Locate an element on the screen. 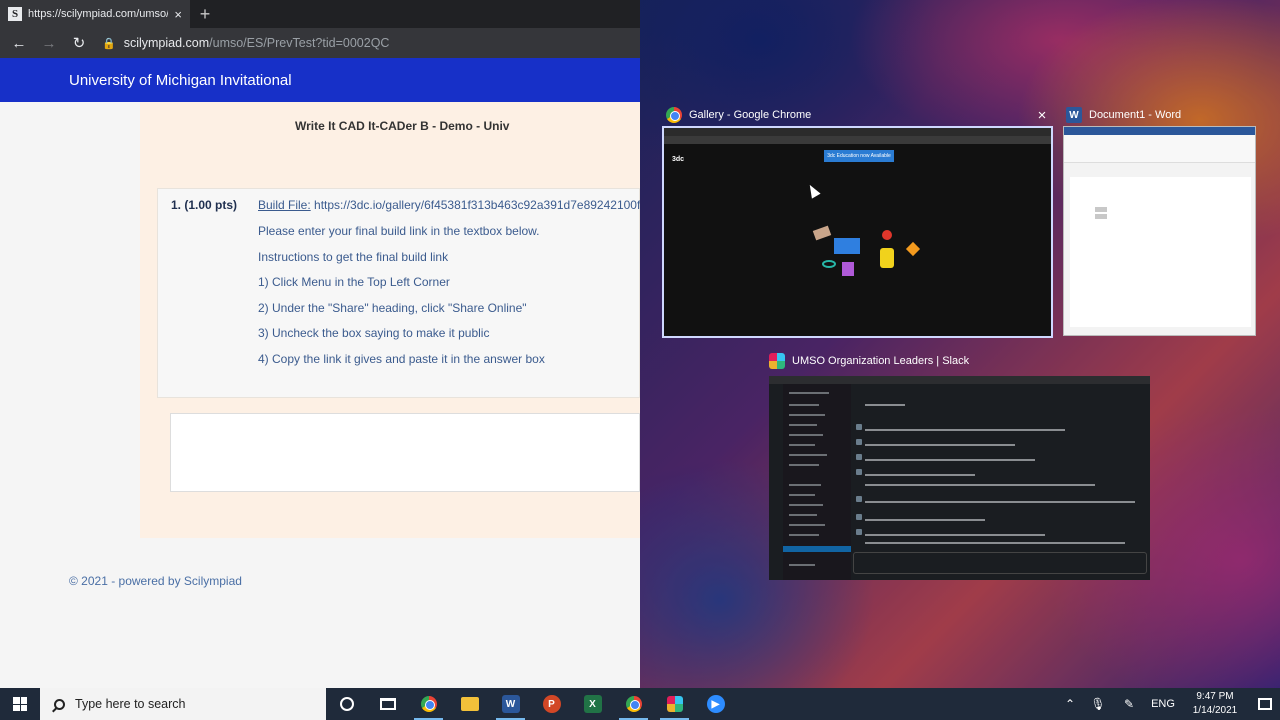  site-header: University of Michigan Invitational is located at coordinates (320, 80).